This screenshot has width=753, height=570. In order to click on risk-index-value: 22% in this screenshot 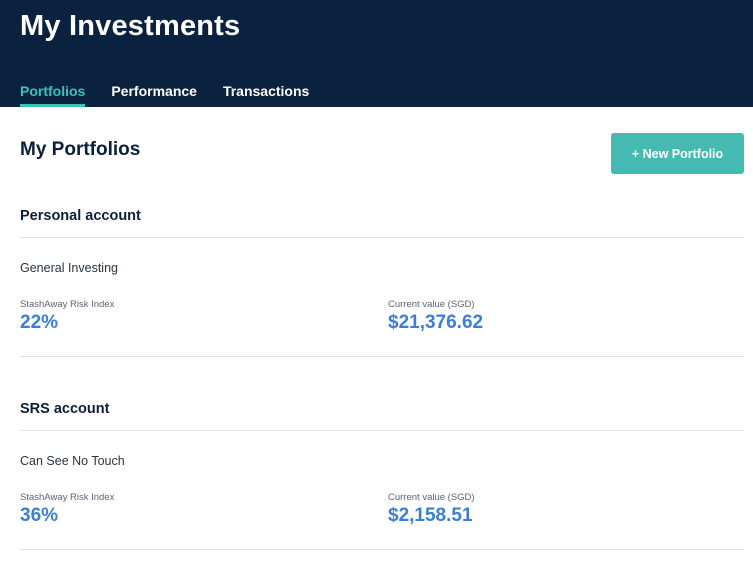, I will do `click(39, 322)`.